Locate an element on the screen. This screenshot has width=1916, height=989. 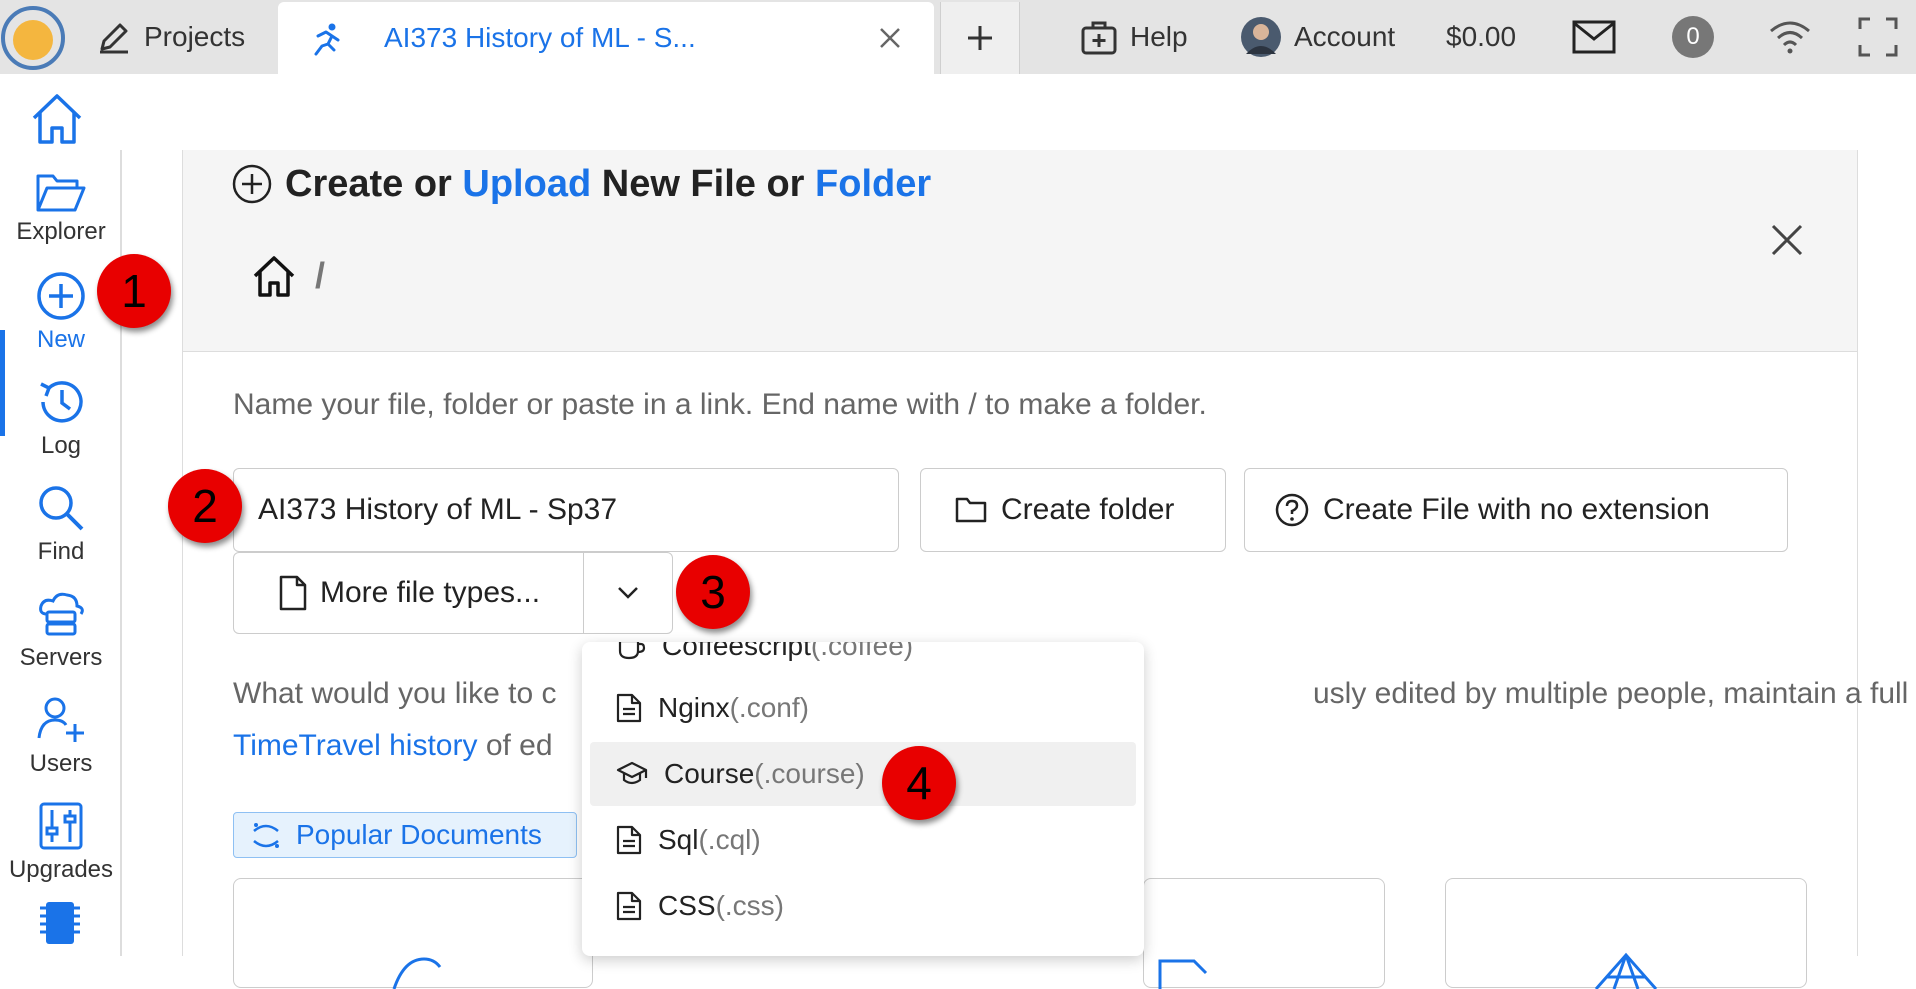
chevron-down-icon is located at coordinates (628, 593).